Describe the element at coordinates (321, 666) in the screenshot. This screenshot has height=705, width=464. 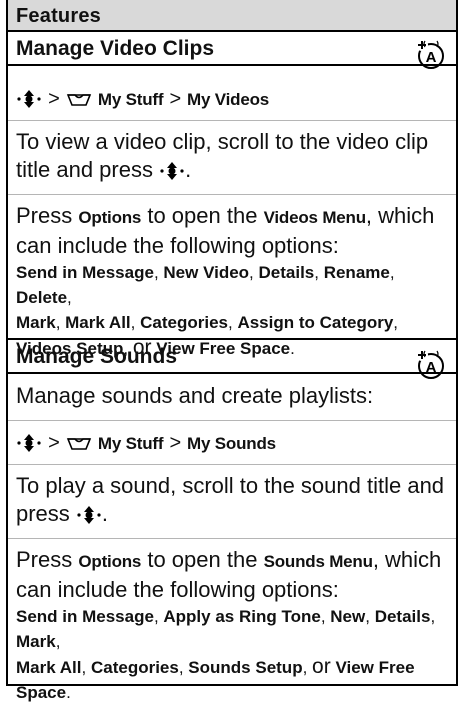
I see `or-word: or` at that location.